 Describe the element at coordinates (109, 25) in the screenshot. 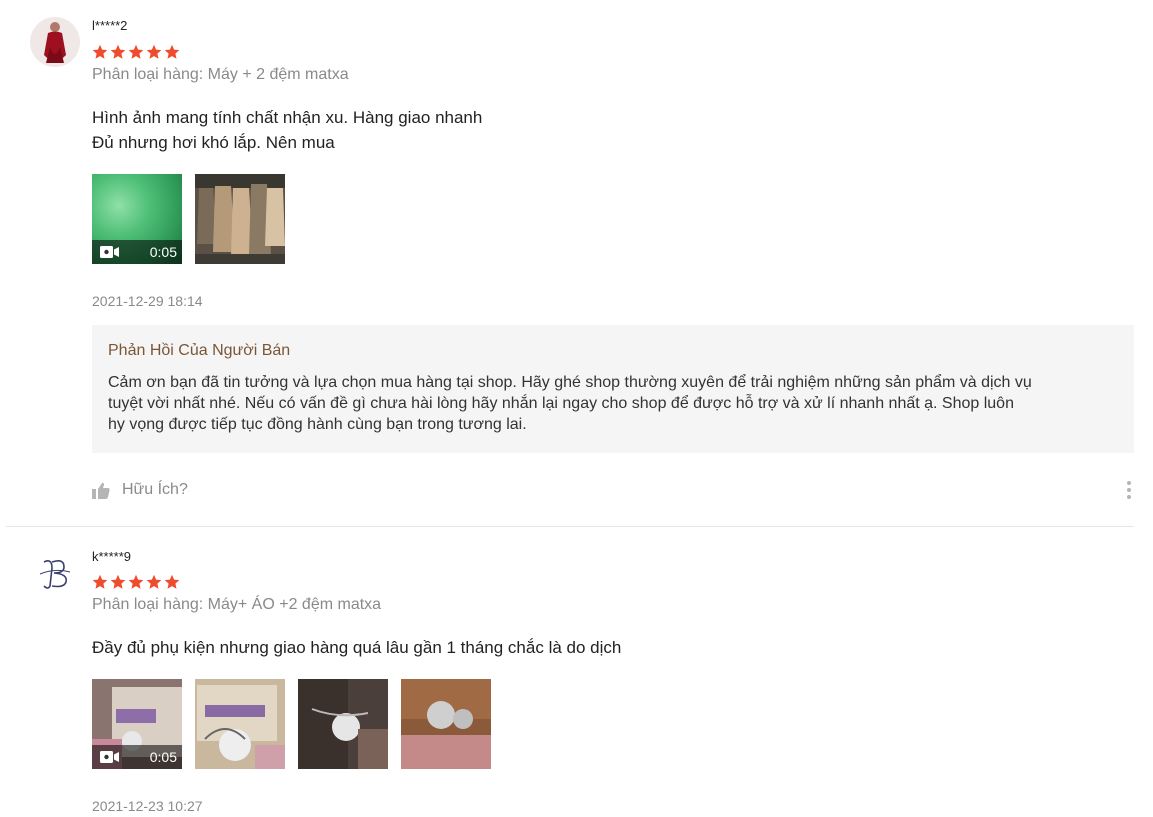

I see `username: l*****2` at that location.